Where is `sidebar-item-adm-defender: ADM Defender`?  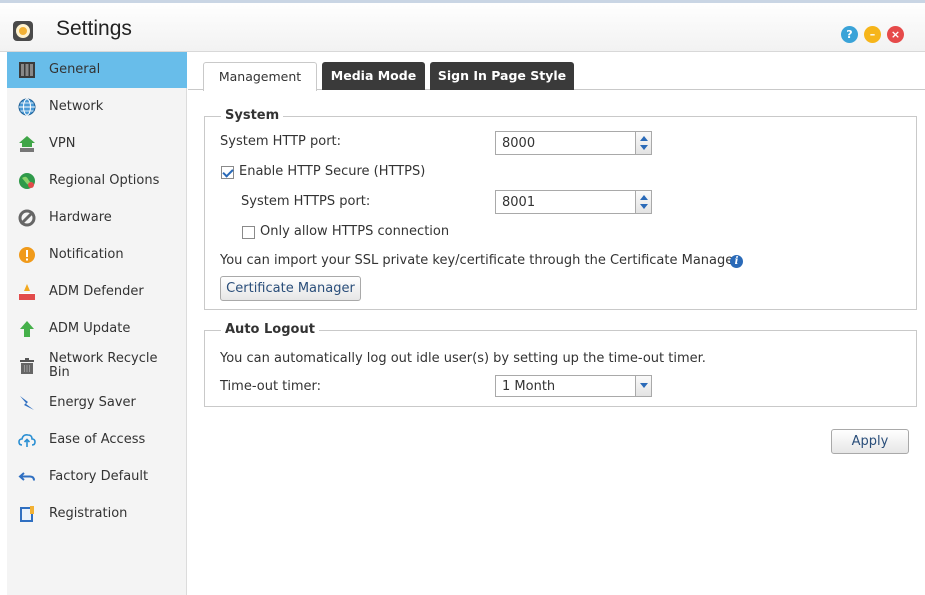 sidebar-item-adm-defender: ADM Defender is located at coordinates (97, 292).